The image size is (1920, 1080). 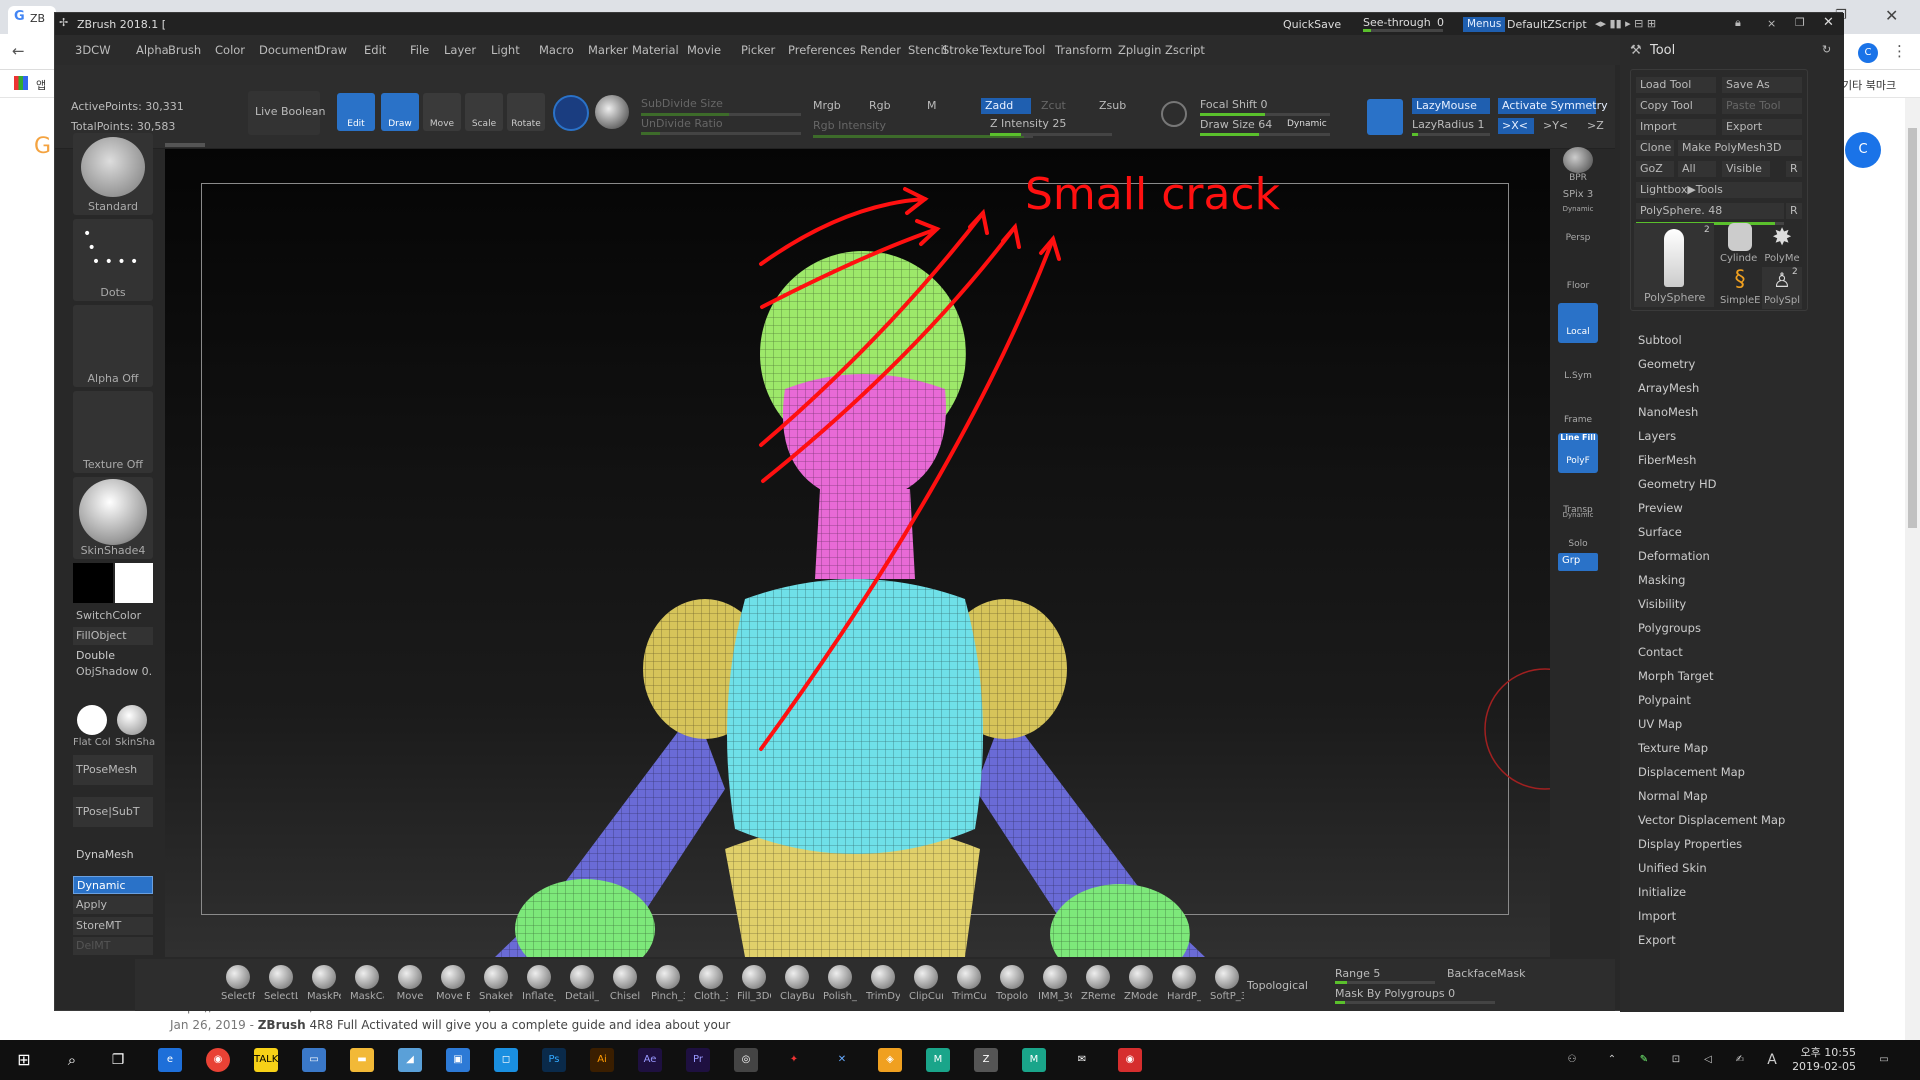 I want to click on menu-tool: Tool, so click(x=1034, y=50).